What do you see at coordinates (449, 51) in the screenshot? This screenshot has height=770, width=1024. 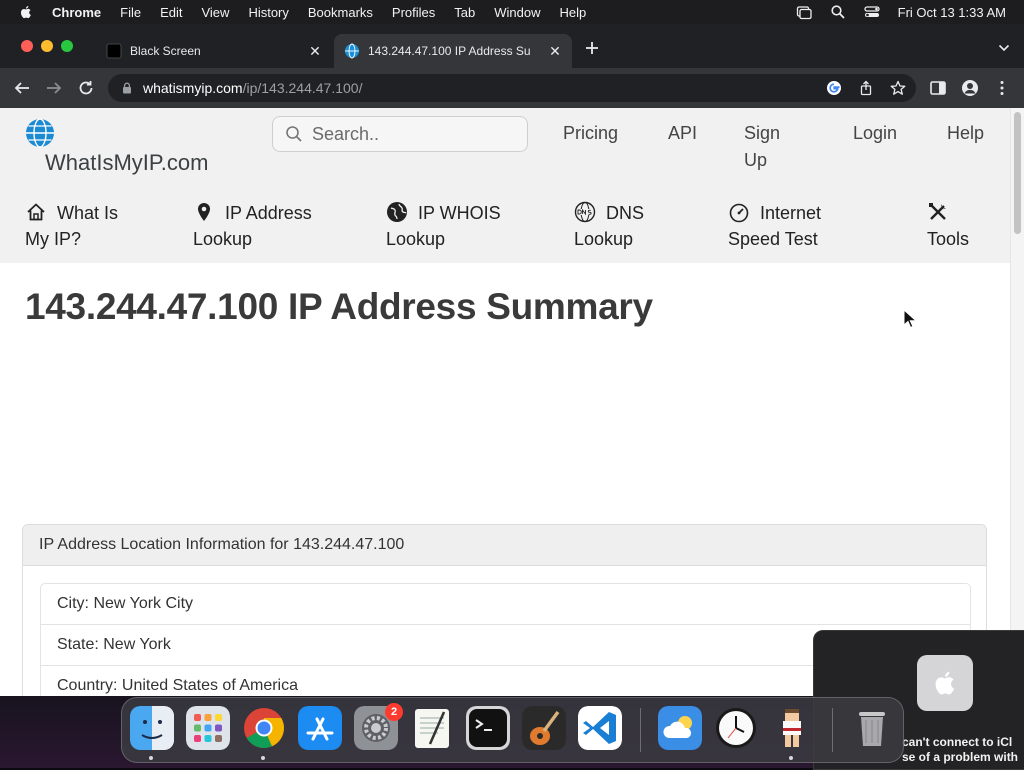 I see `tab-title: 143.244.47.100 IP Address Su` at bounding box center [449, 51].